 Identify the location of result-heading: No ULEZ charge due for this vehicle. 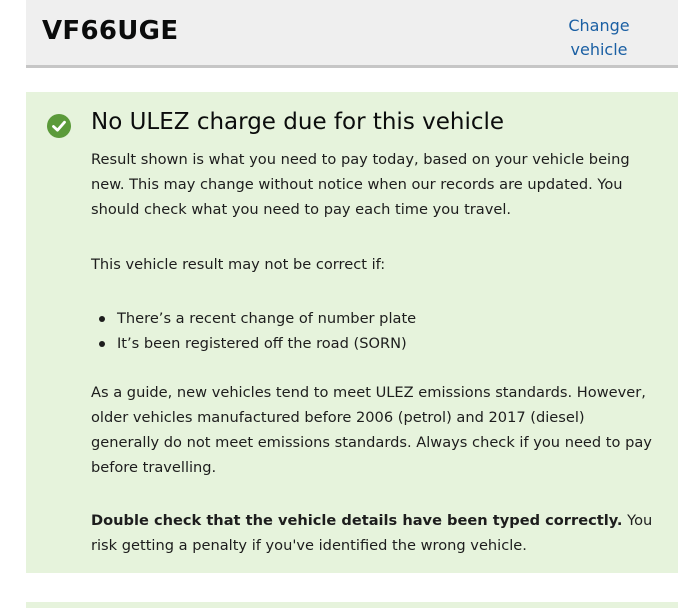
(298, 122).